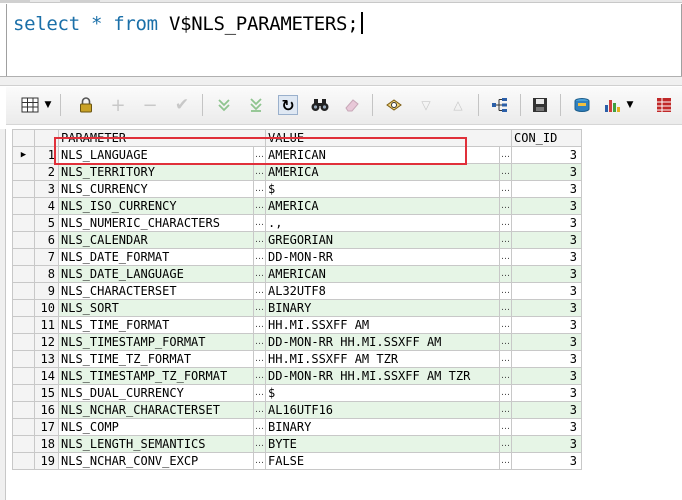  What do you see at coordinates (382, 223) in the screenshot?
I see `value-cell: .,` at bounding box center [382, 223].